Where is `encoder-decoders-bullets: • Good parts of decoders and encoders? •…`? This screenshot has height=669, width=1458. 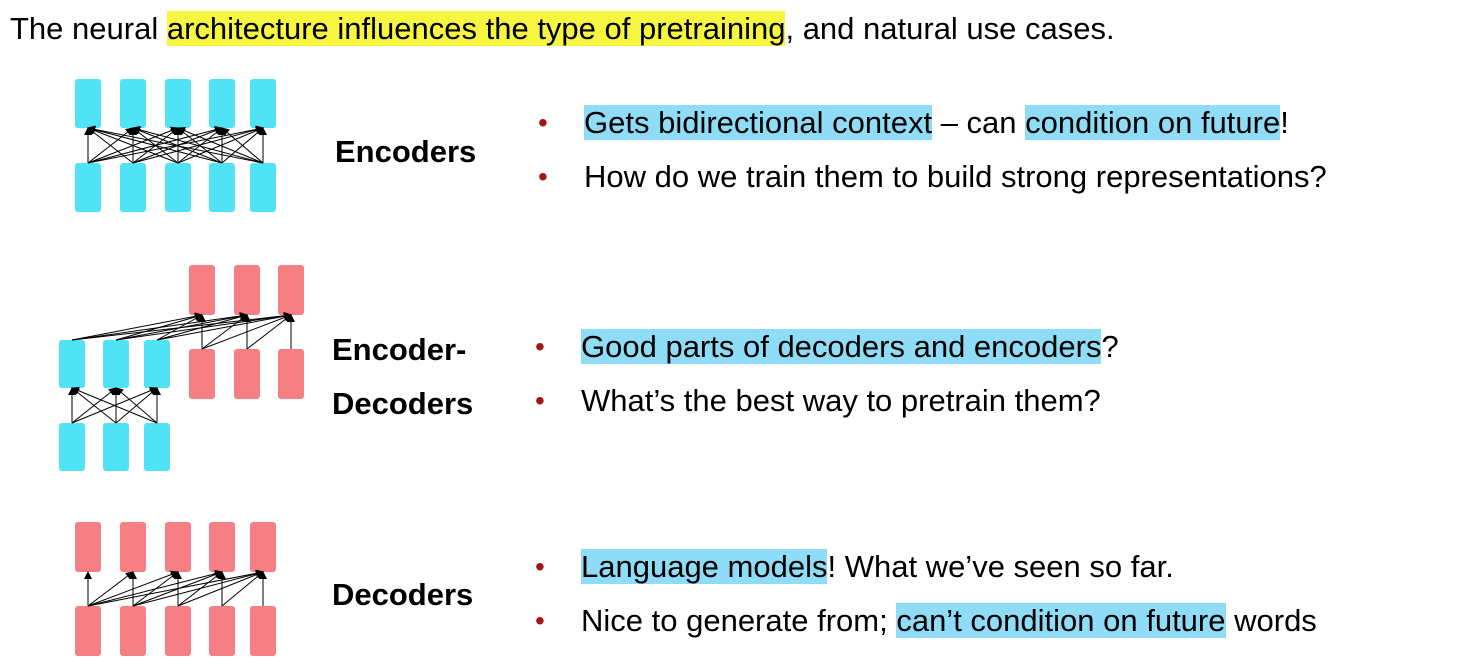 encoder-decoders-bullets: • Good parts of decoders and encoders? •… is located at coordinates (827, 381).